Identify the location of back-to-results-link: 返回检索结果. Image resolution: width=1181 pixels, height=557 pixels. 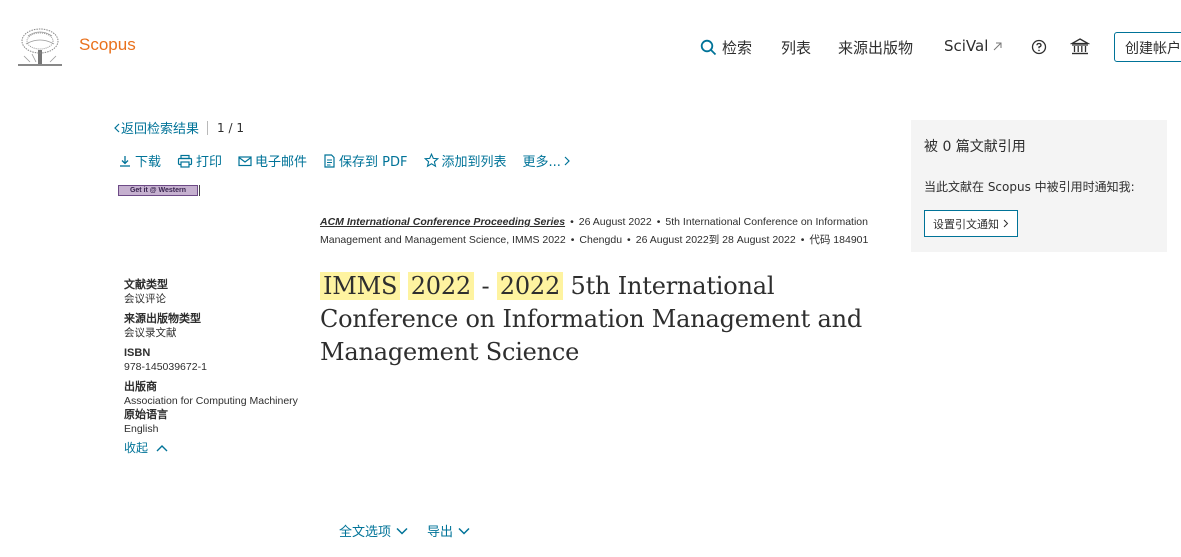
(160, 127).